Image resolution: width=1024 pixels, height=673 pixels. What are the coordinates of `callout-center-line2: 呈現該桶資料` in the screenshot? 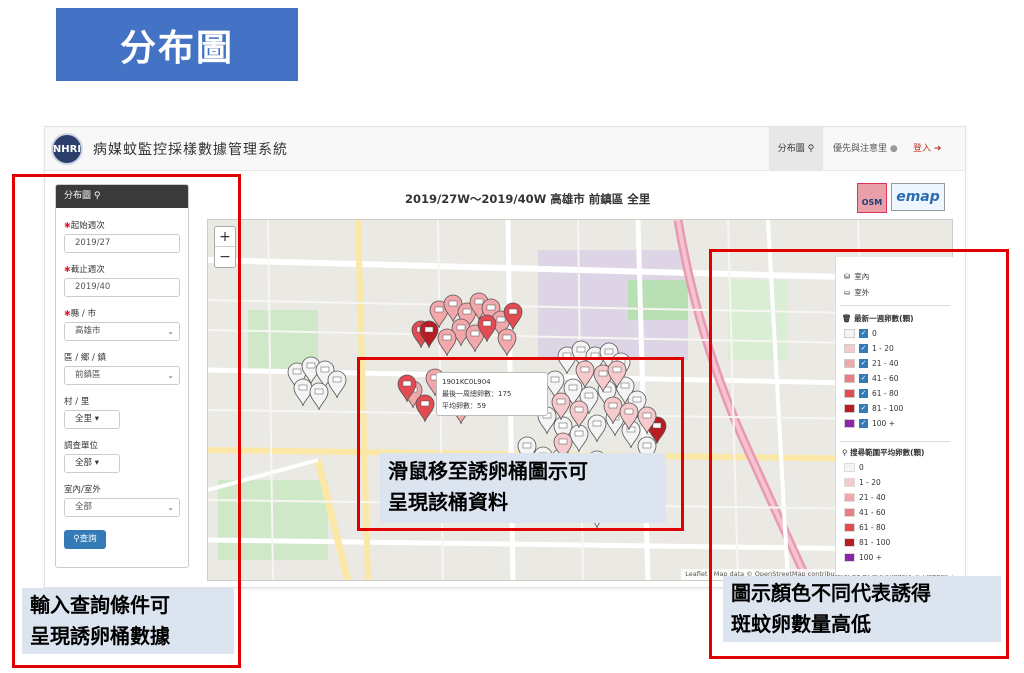 It's located at (448, 502).